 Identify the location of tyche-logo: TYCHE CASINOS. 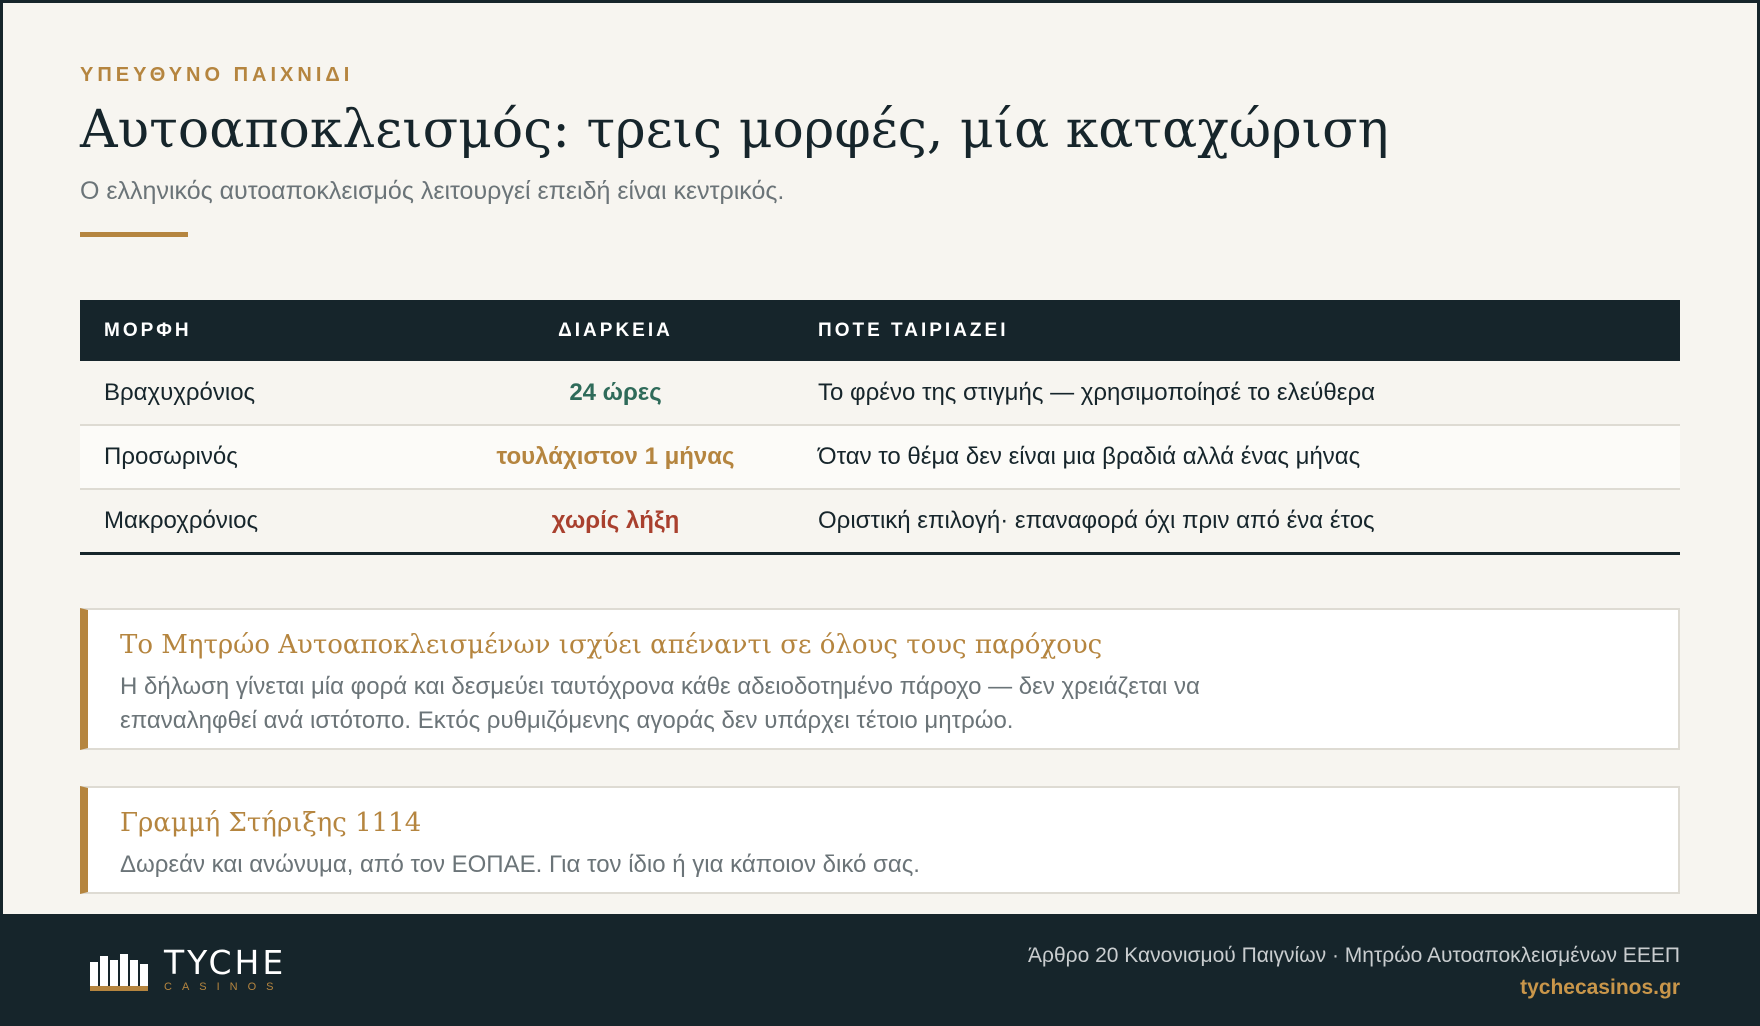
(187, 968).